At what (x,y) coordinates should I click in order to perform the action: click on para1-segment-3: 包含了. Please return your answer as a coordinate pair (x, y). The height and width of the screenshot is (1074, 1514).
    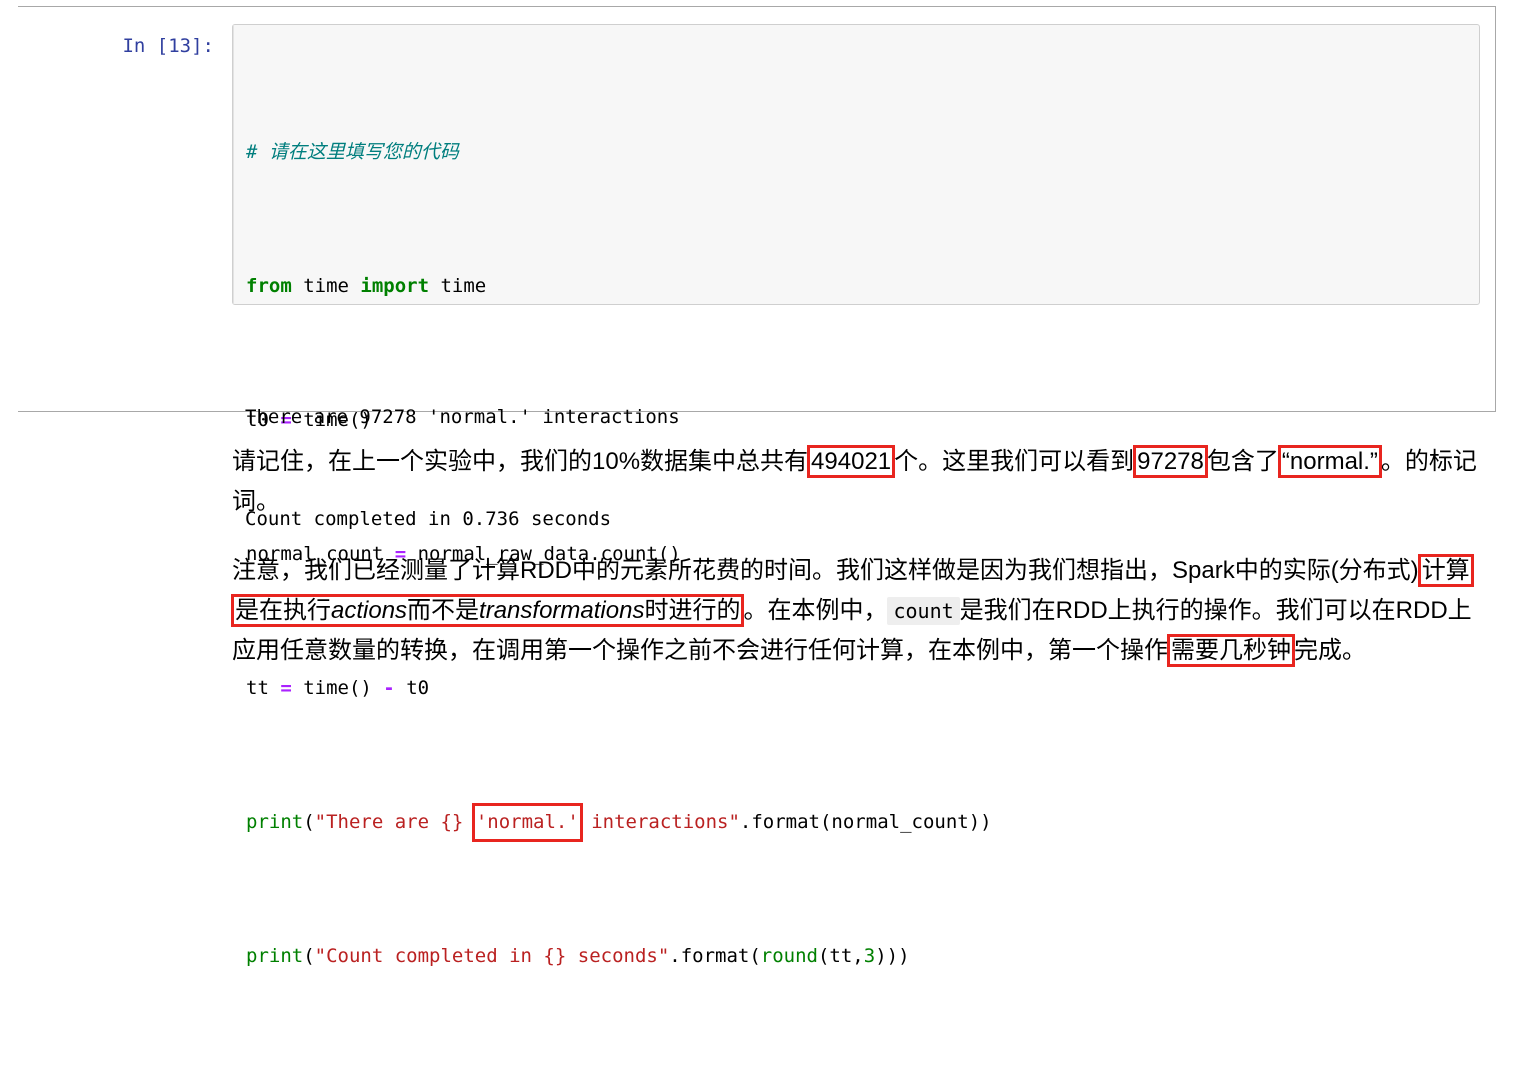
    Looking at the image, I should click on (1242, 461).